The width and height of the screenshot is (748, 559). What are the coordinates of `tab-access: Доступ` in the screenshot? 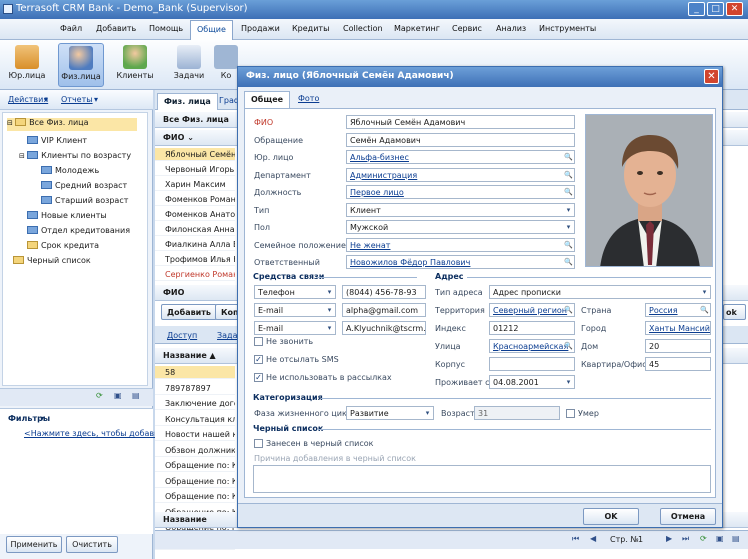 It's located at (182, 335).